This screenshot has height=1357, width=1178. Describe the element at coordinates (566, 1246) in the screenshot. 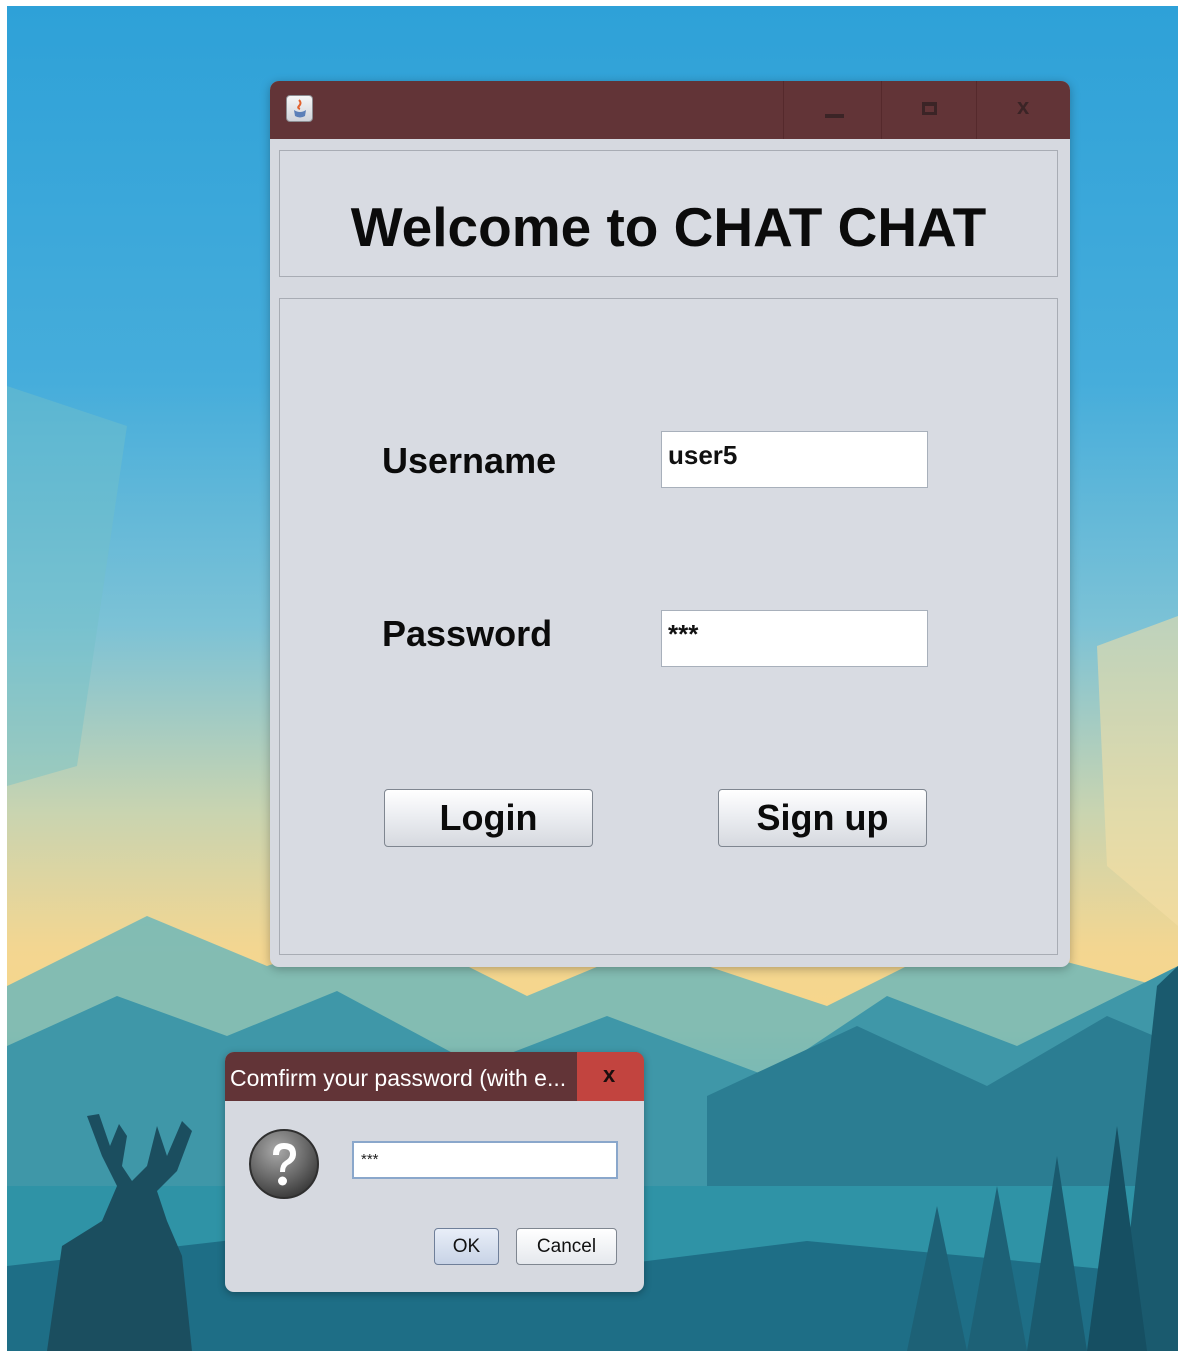

I see `cancel-button: Cancel` at that location.